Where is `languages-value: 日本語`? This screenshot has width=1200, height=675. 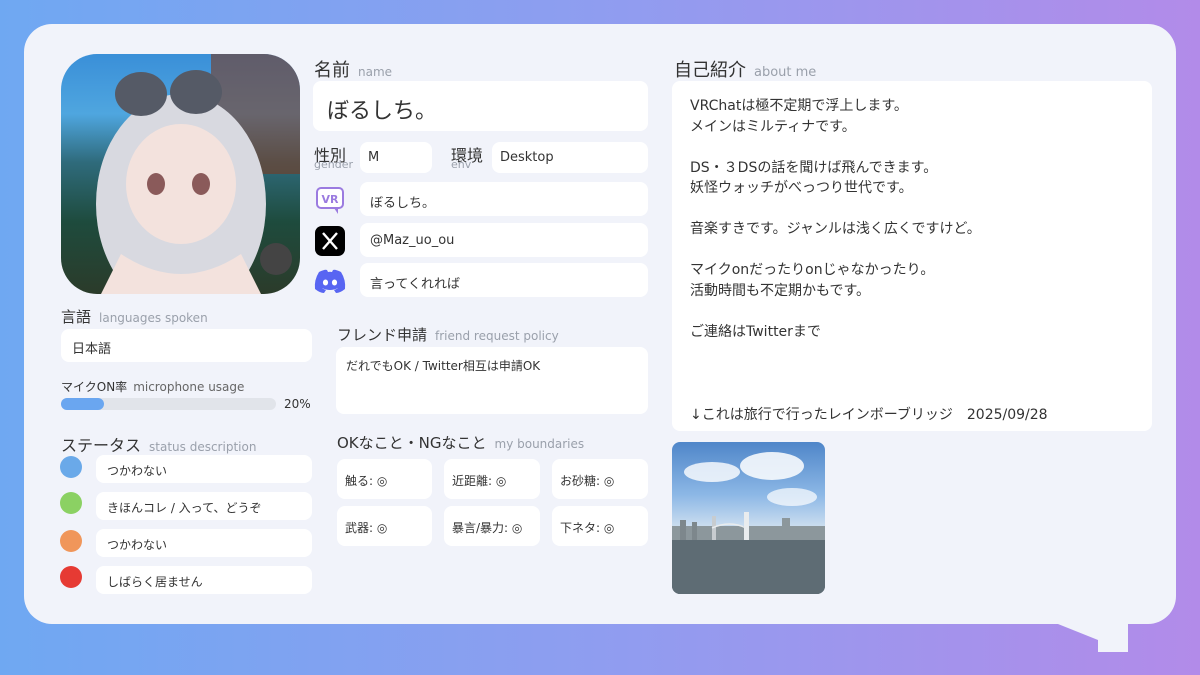 languages-value: 日本語 is located at coordinates (92, 349).